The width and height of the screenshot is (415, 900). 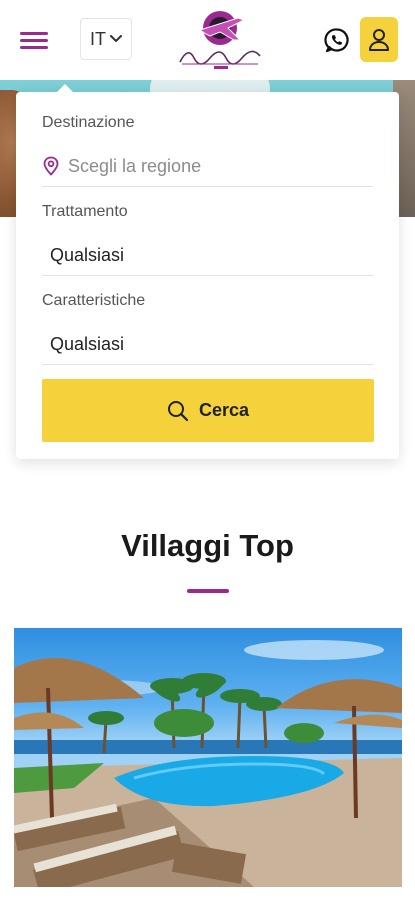 What do you see at coordinates (207, 255) in the screenshot?
I see `treatment-select: Qualsiasi` at bounding box center [207, 255].